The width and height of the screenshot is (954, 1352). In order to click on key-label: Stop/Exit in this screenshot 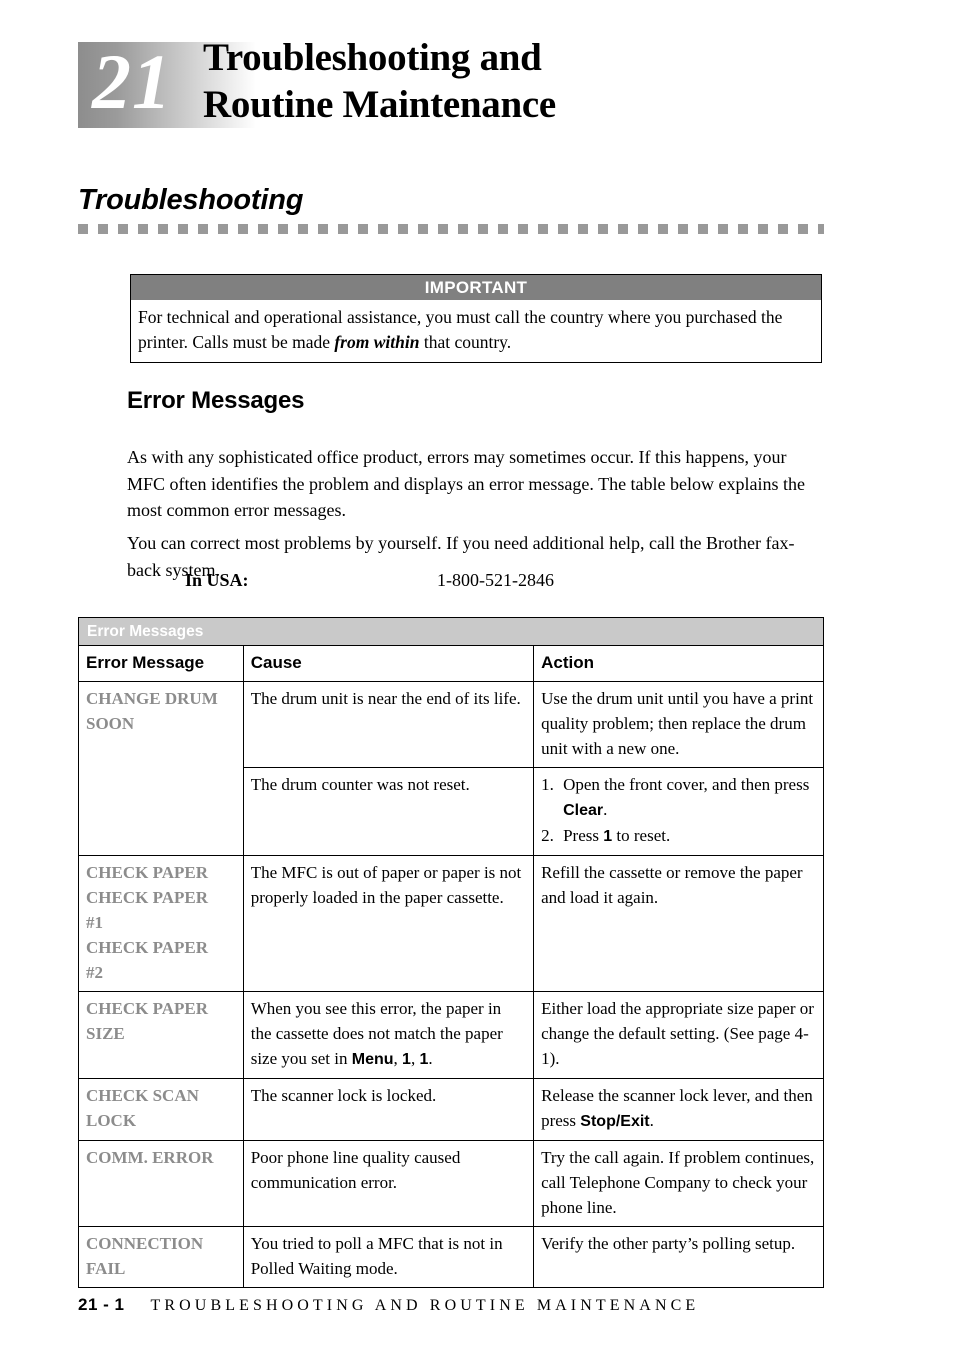, I will do `click(615, 1121)`.